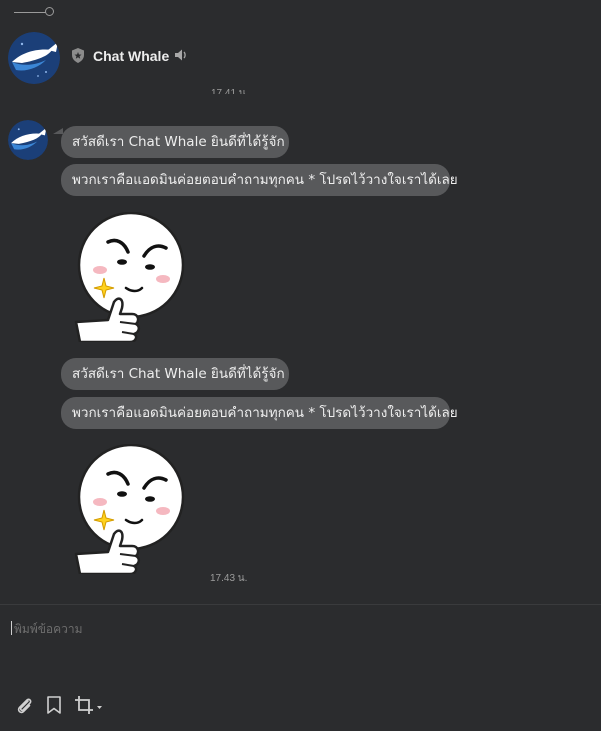 The image size is (601, 731). What do you see at coordinates (54, 705) in the screenshot?
I see `bookmark-icon` at bounding box center [54, 705].